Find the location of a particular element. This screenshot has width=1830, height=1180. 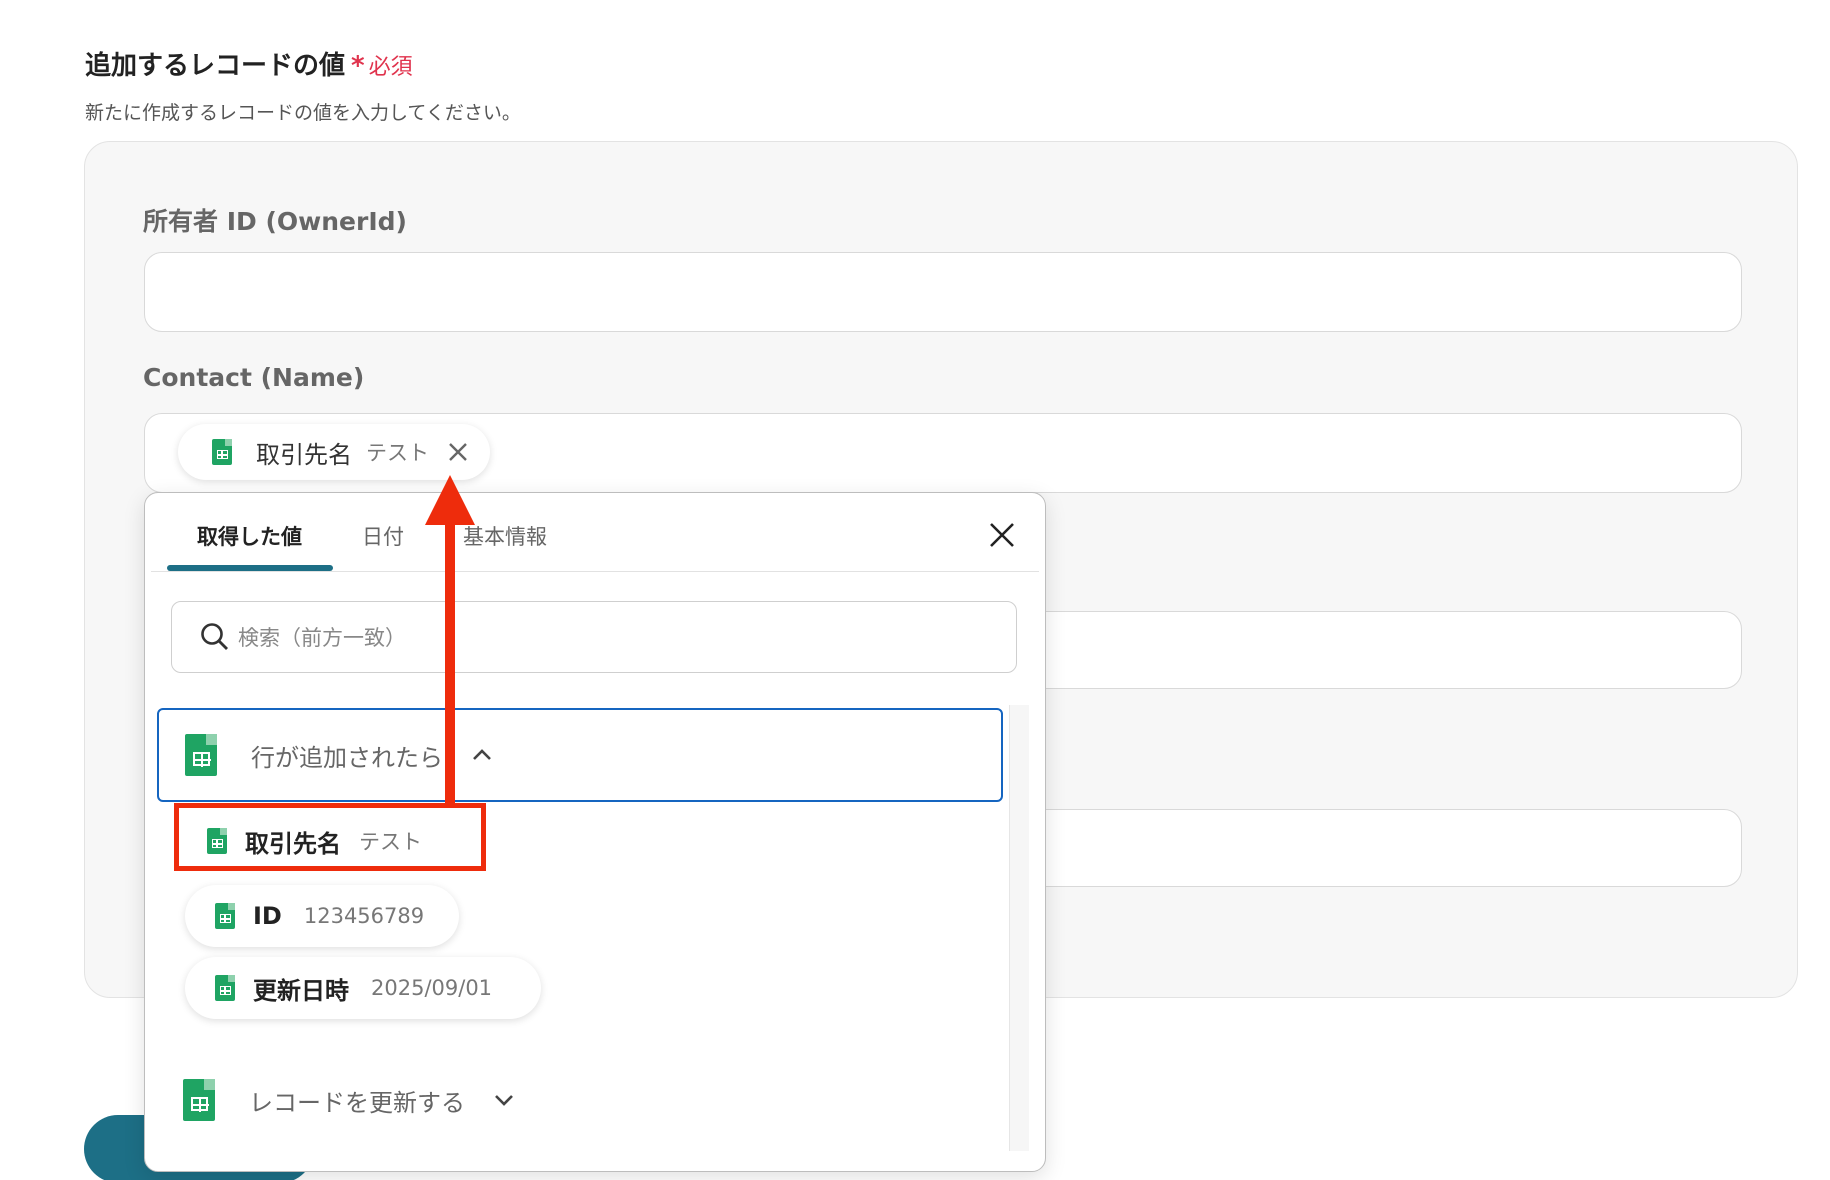

contact-value-chip: 取引先名 テスト is located at coordinates (334, 452).